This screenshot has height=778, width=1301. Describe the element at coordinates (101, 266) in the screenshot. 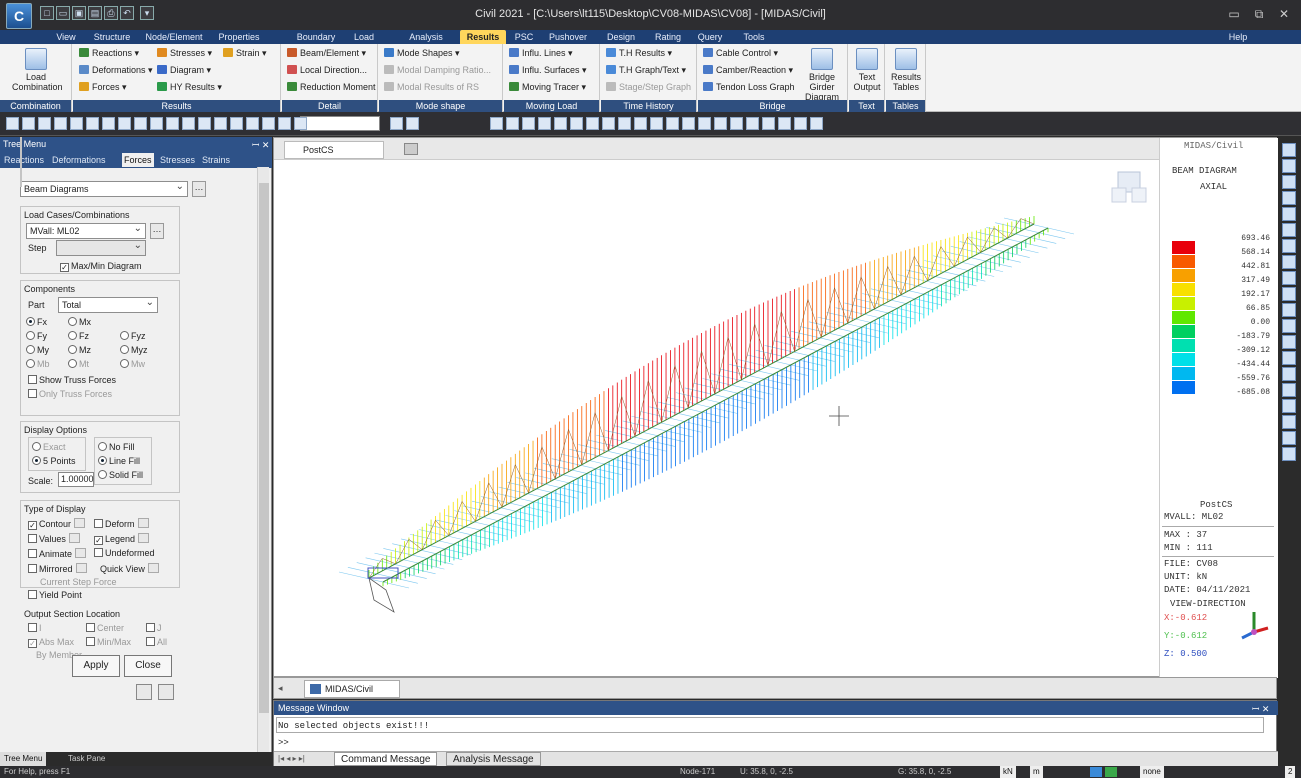

I see `maxmin-diagram-checkbox: ✓ Max/Min Diagram` at that location.